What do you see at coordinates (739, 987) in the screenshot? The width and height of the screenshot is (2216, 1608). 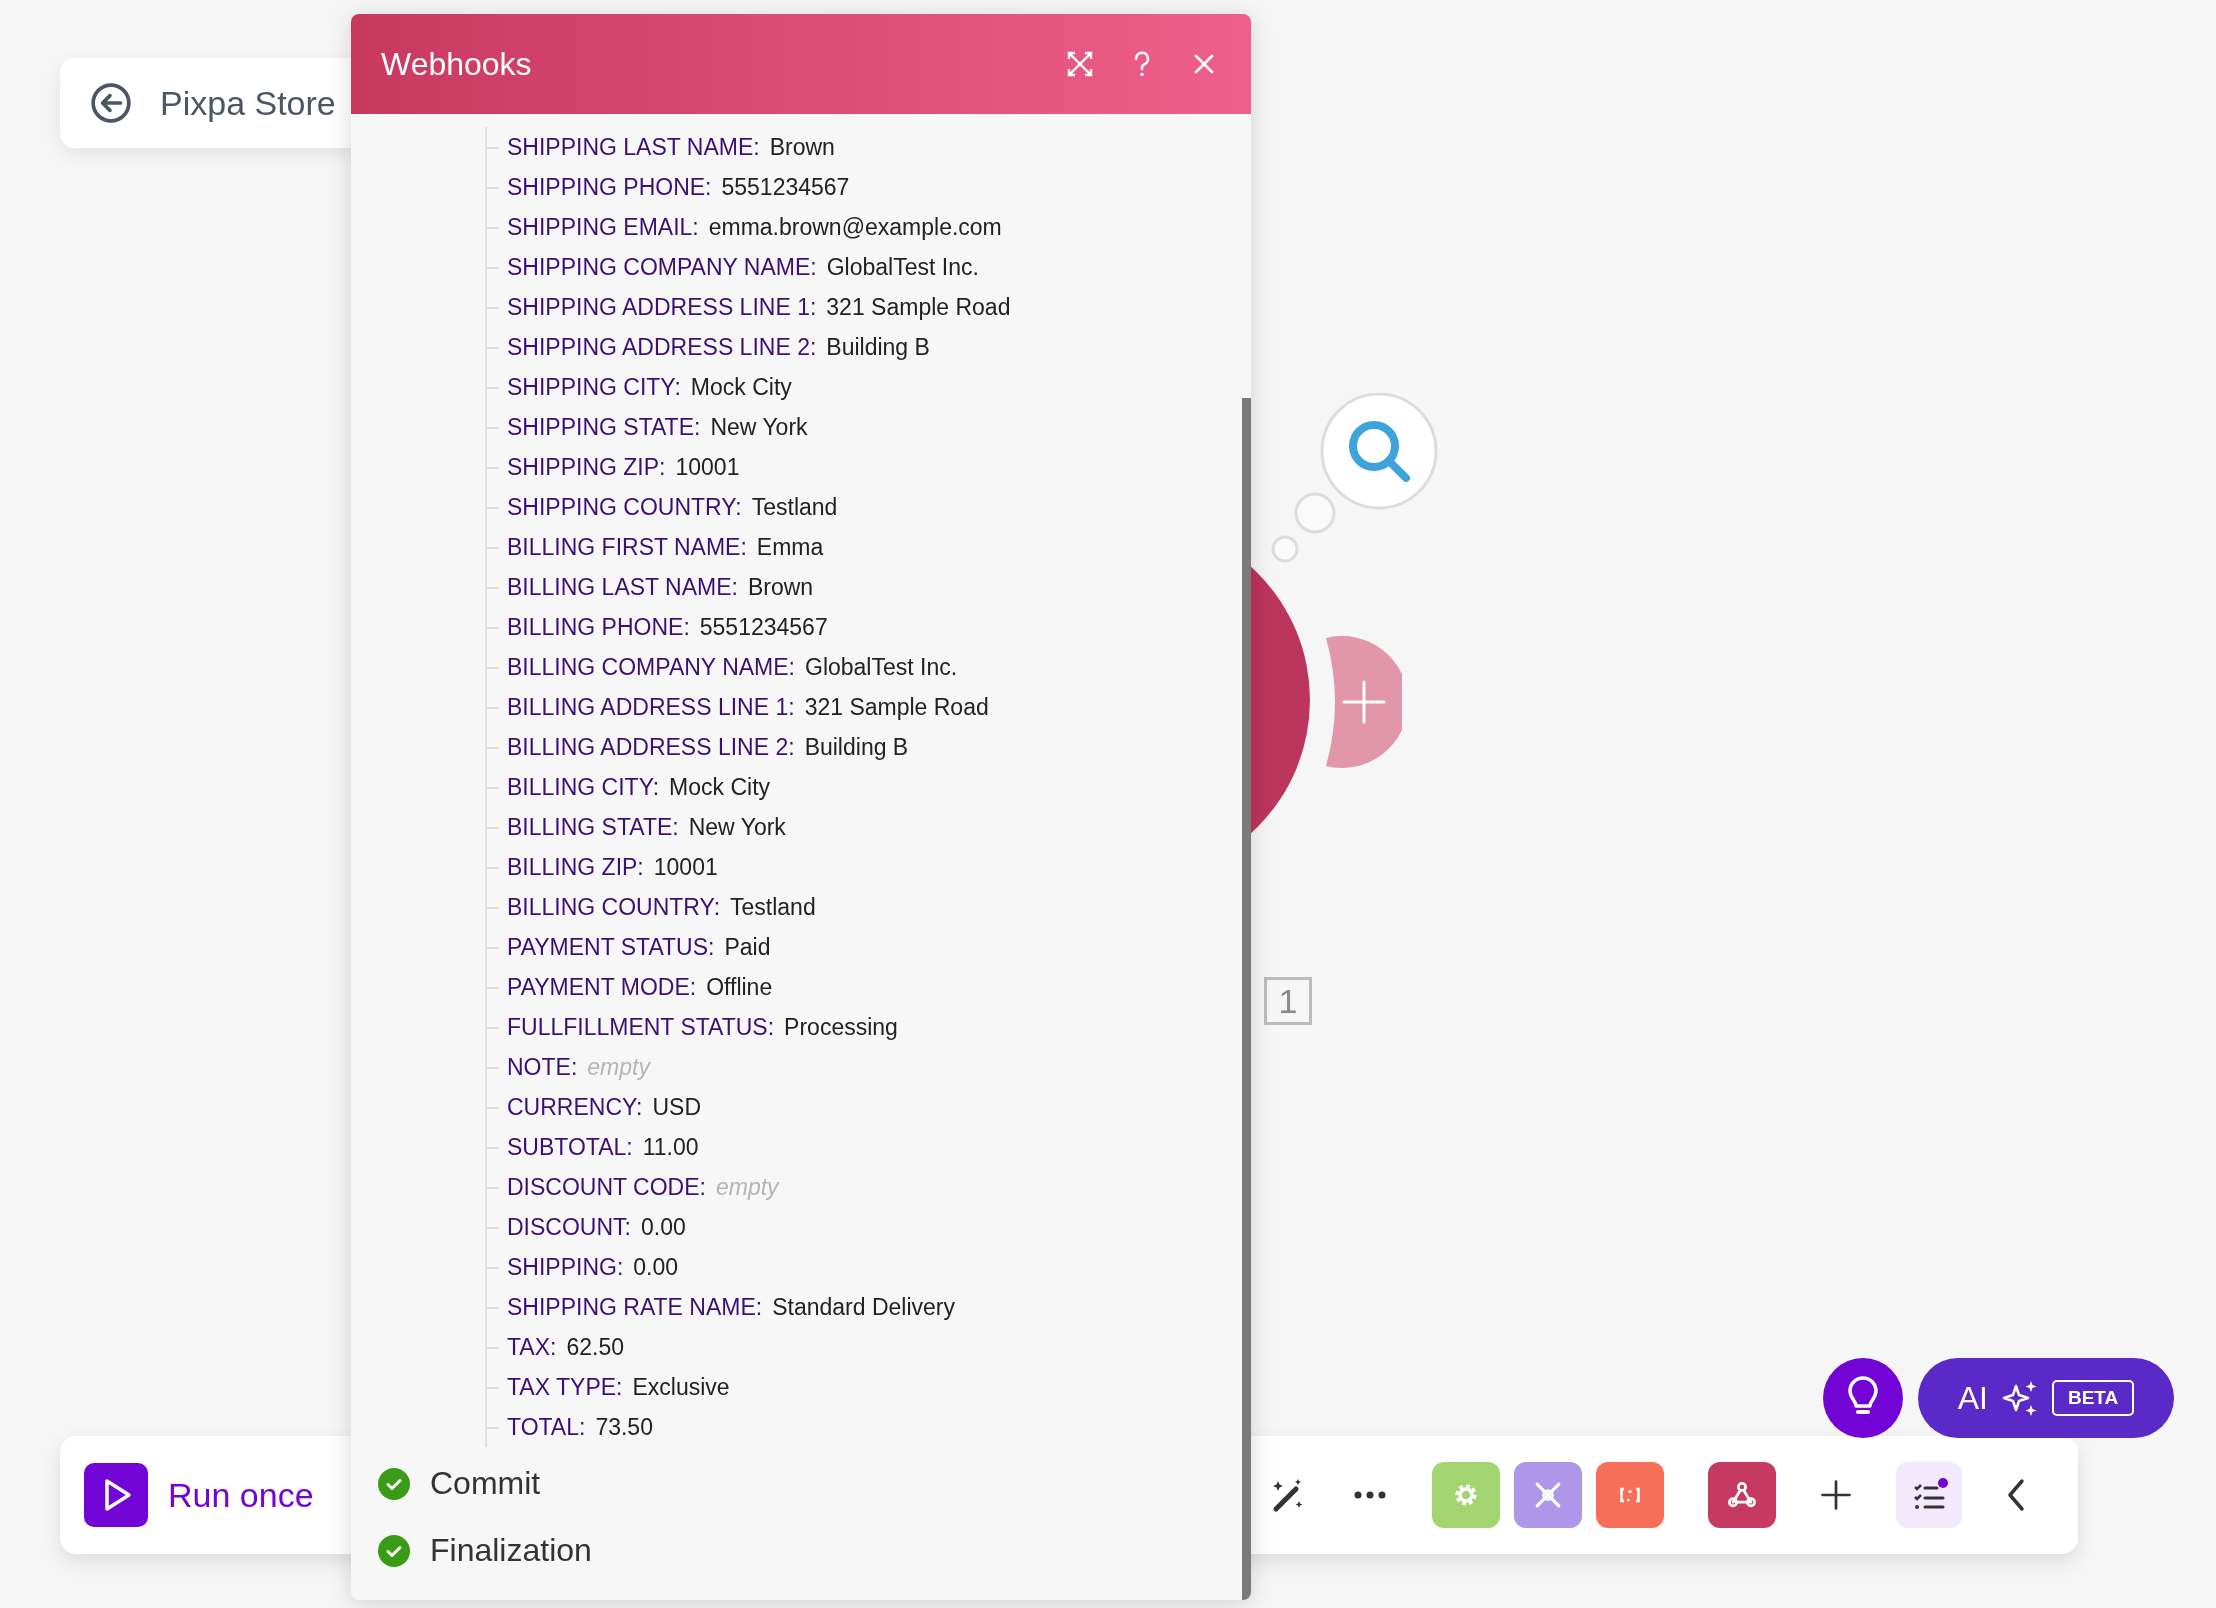 I see `field-value: Offline` at bounding box center [739, 987].